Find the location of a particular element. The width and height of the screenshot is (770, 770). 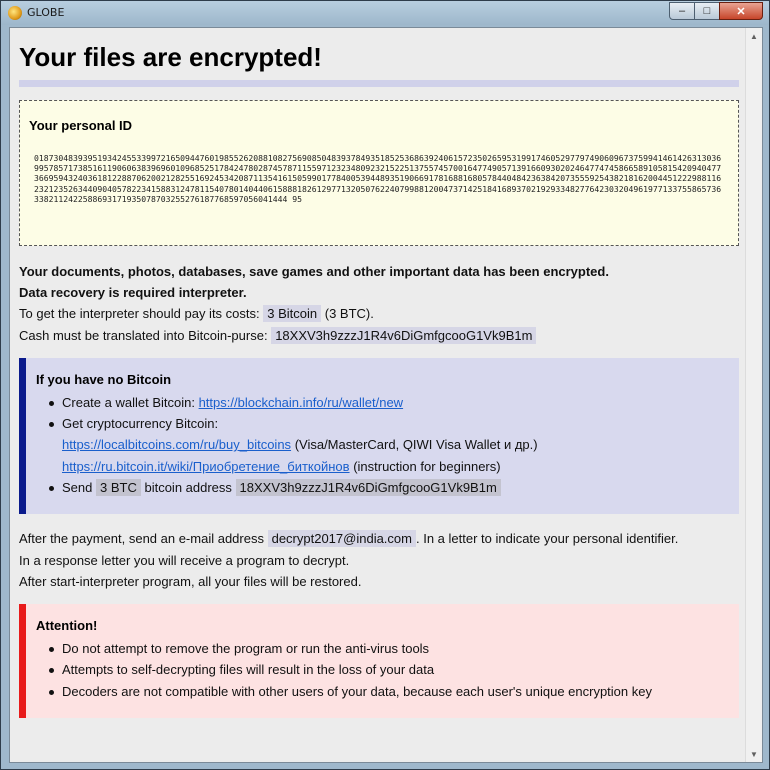

send-mid: bitcoin address is located at coordinates (188, 487).